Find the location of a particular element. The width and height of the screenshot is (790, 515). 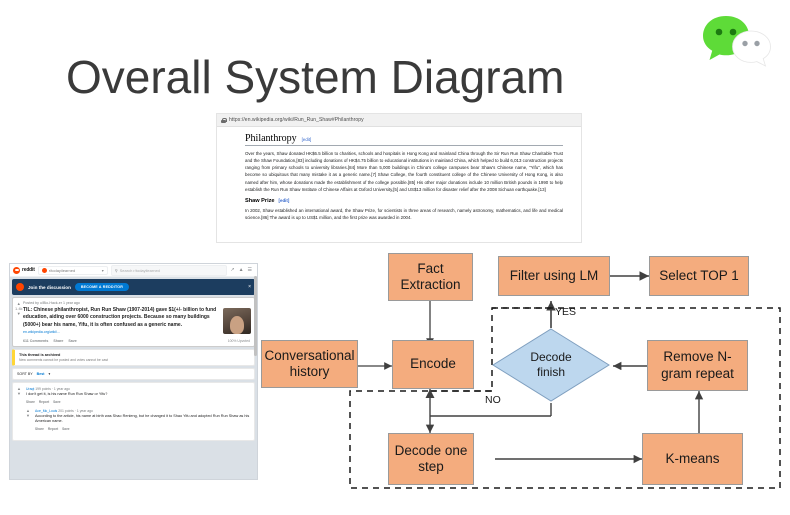

node-k-means: K-means is located at coordinates (692, 459).